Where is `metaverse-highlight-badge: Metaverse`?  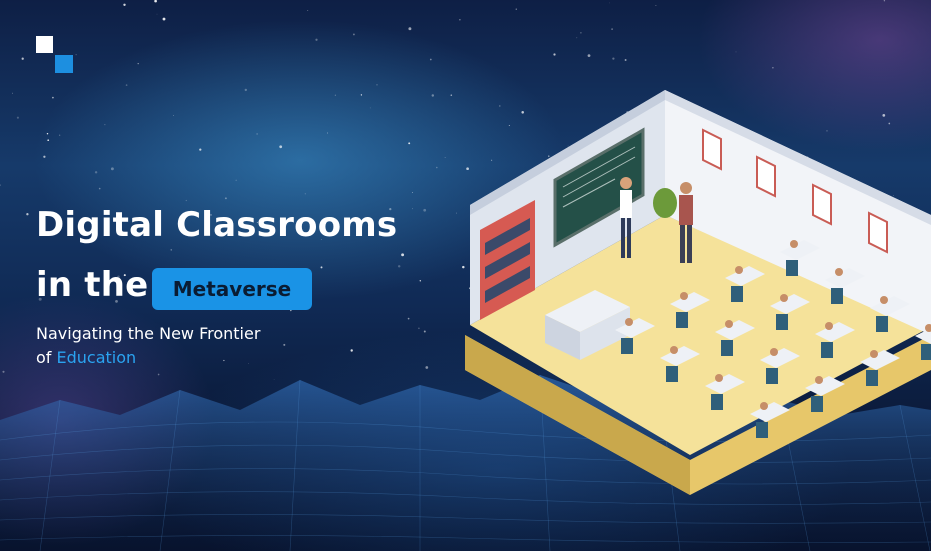 metaverse-highlight-badge: Metaverse is located at coordinates (232, 289).